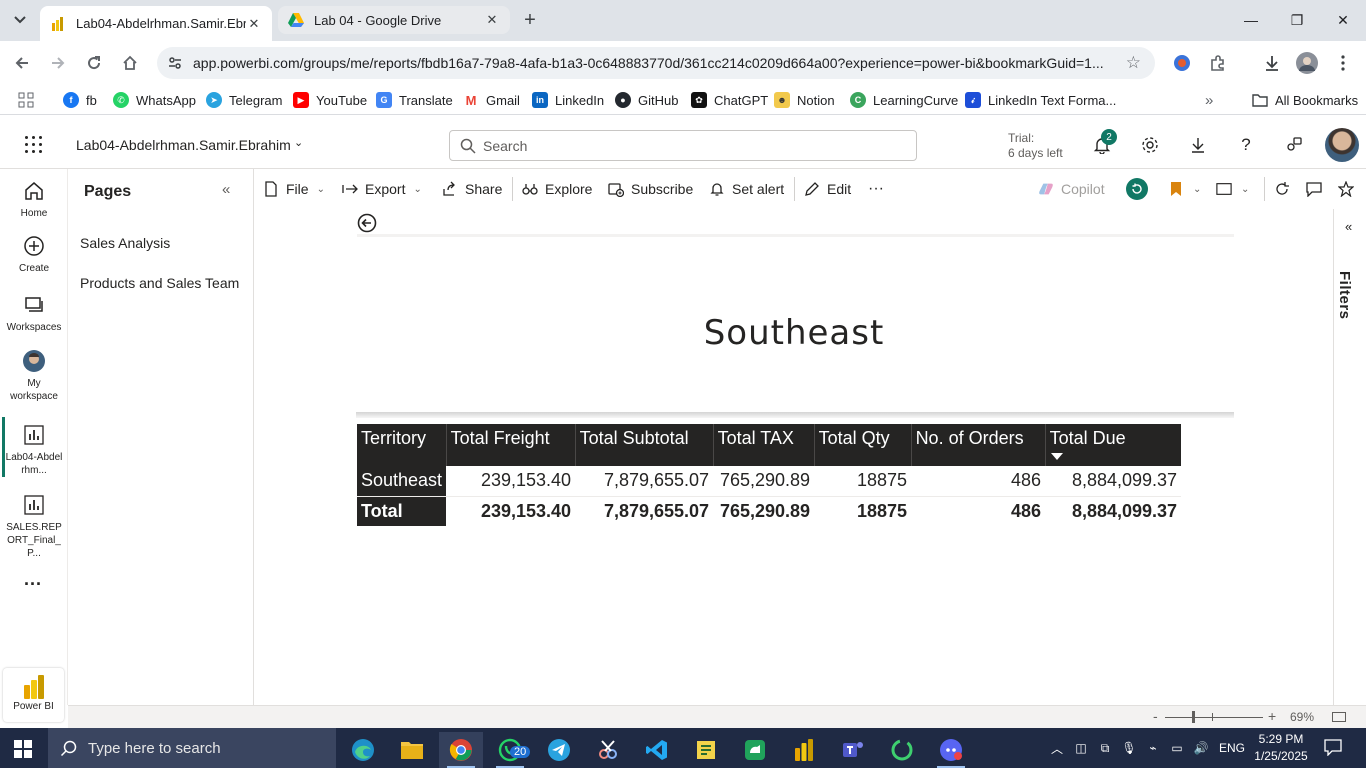  I want to click on column-header-total-subtotal: Total Subtotal, so click(644, 445).